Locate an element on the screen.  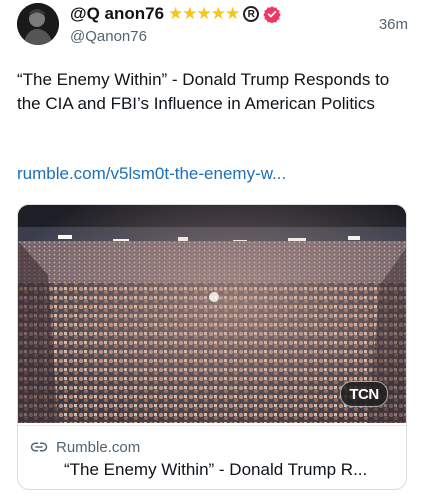
avatar is located at coordinates (38, 24).